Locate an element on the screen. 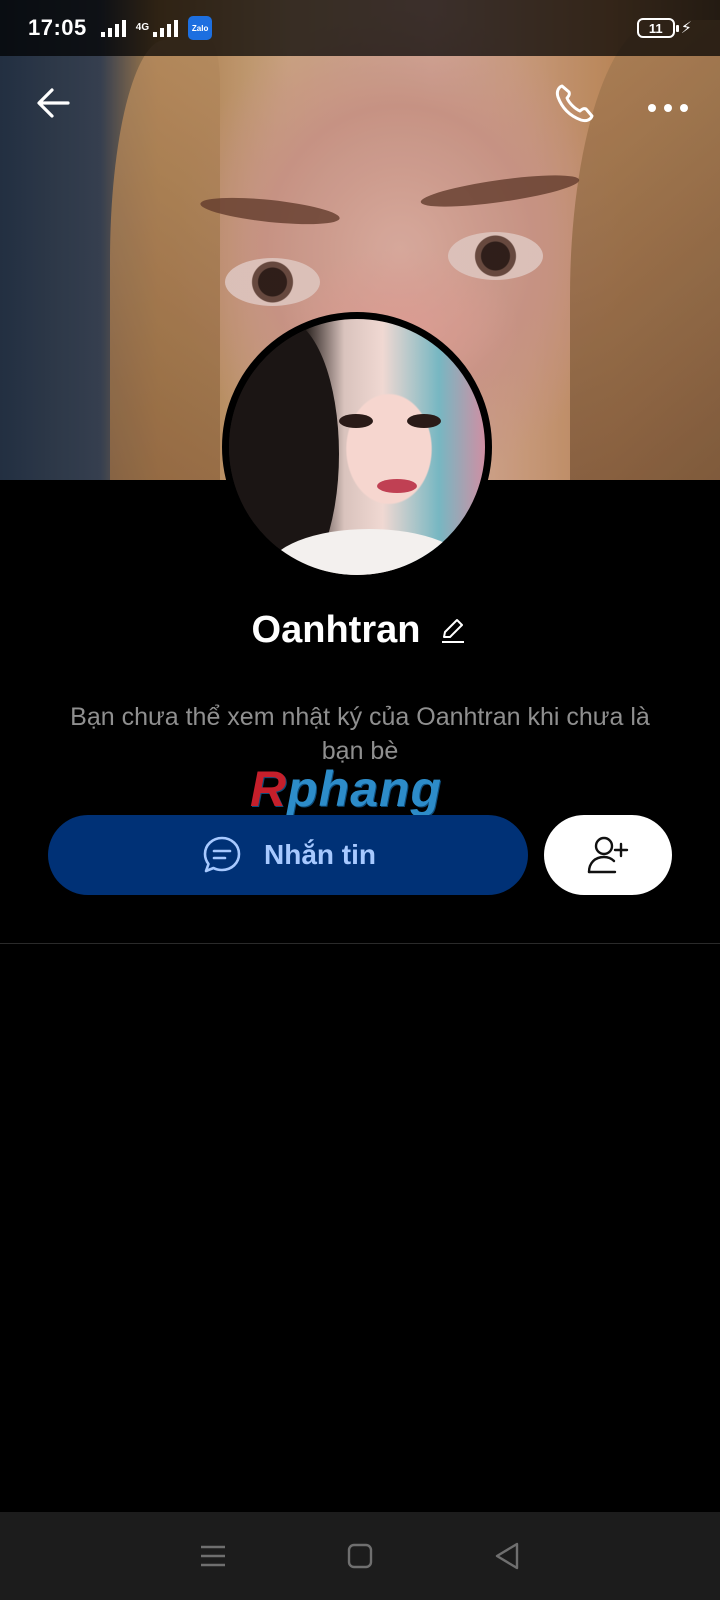 This screenshot has width=720, height=1600. more-dots-icon is located at coordinates (668, 108).